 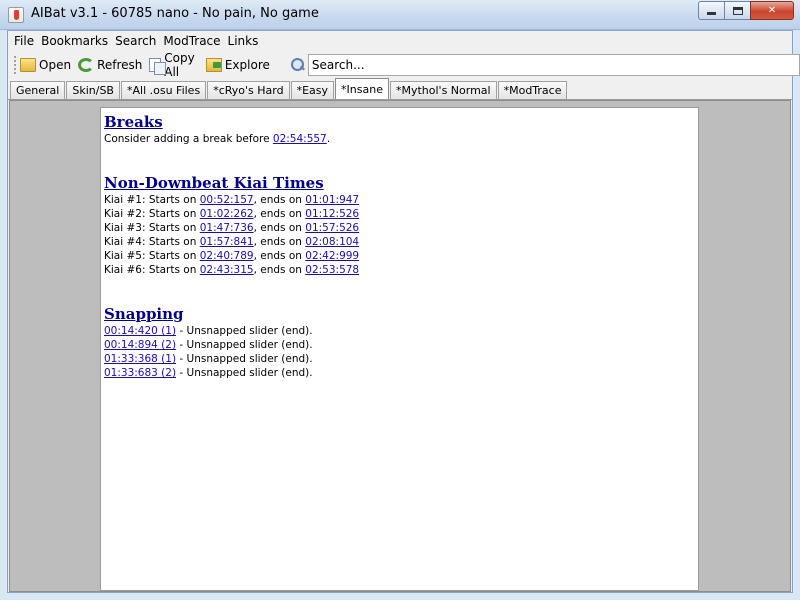 I want to click on kiai-start-link: 02:43:315, so click(x=227, y=270).